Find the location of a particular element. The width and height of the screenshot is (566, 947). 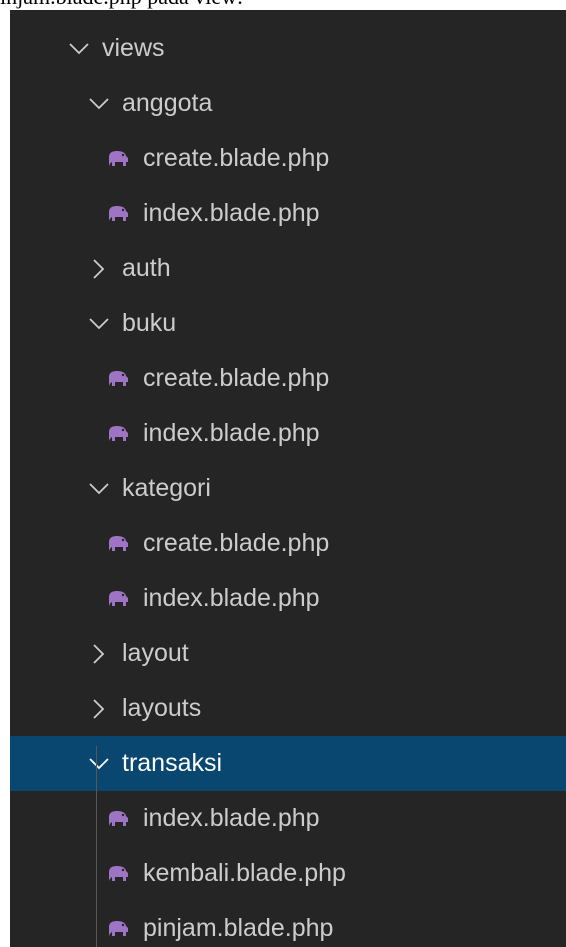

folder-views: views is located at coordinates (288, 48).